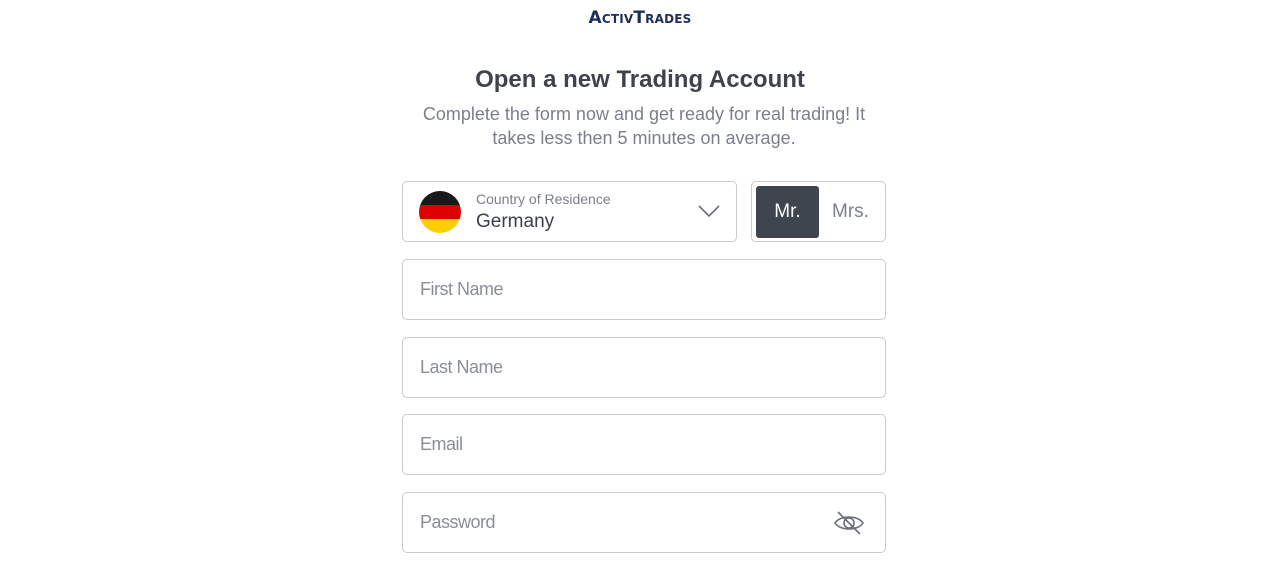 The width and height of the screenshot is (1280, 571). Describe the element at coordinates (709, 211) in the screenshot. I see `chevron-down-icon` at that location.